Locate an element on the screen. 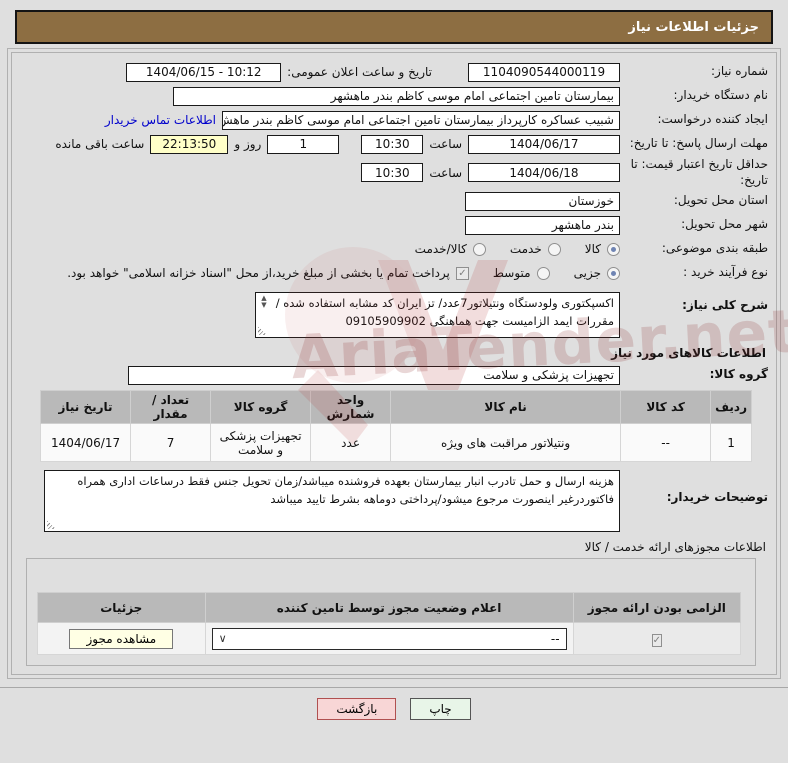 This screenshot has width=788, height=763. cell-need-date: 1404/06/17 is located at coordinates (85, 443).